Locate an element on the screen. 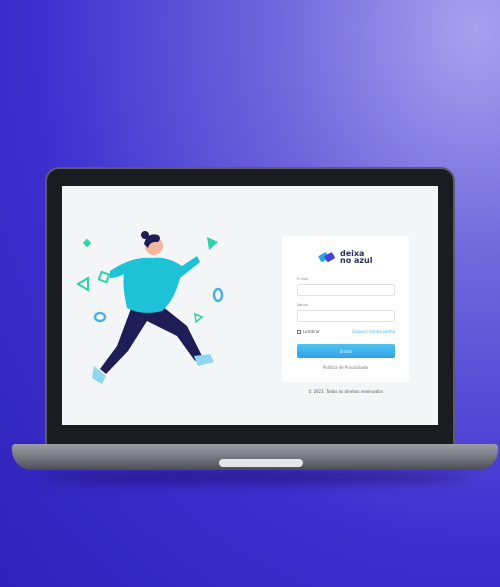 The image size is (500, 587). remember-label: Lembrar is located at coordinates (311, 331).